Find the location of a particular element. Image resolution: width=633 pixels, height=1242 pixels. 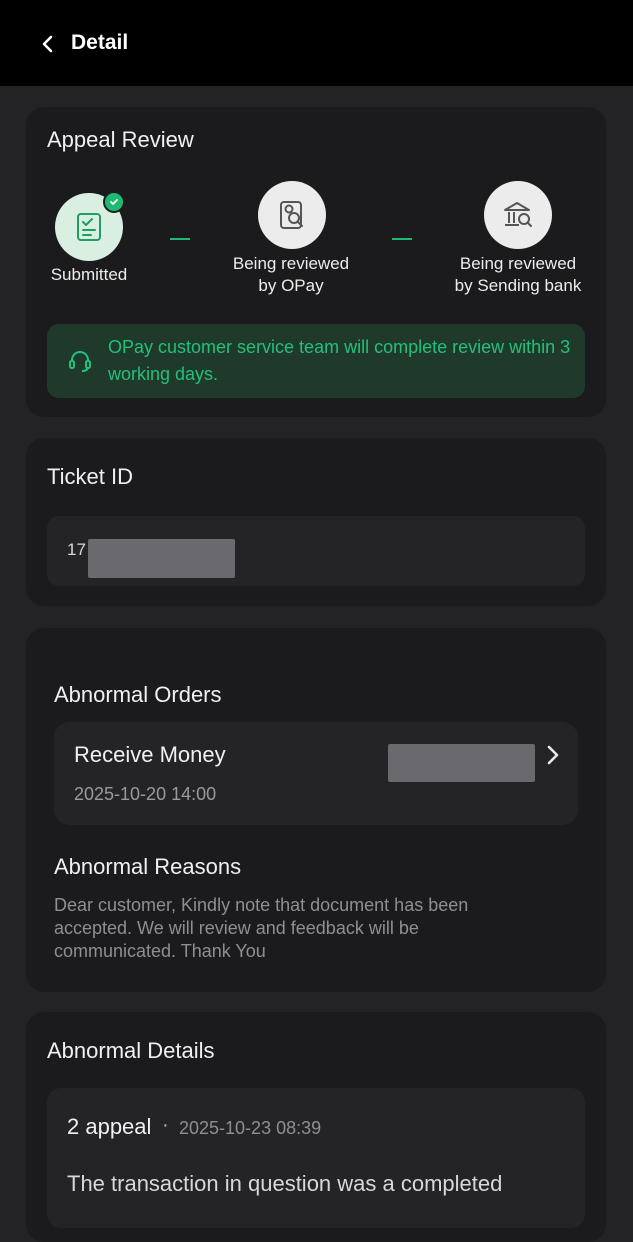

appeal-review-title: Appeal Review is located at coordinates (120, 139).